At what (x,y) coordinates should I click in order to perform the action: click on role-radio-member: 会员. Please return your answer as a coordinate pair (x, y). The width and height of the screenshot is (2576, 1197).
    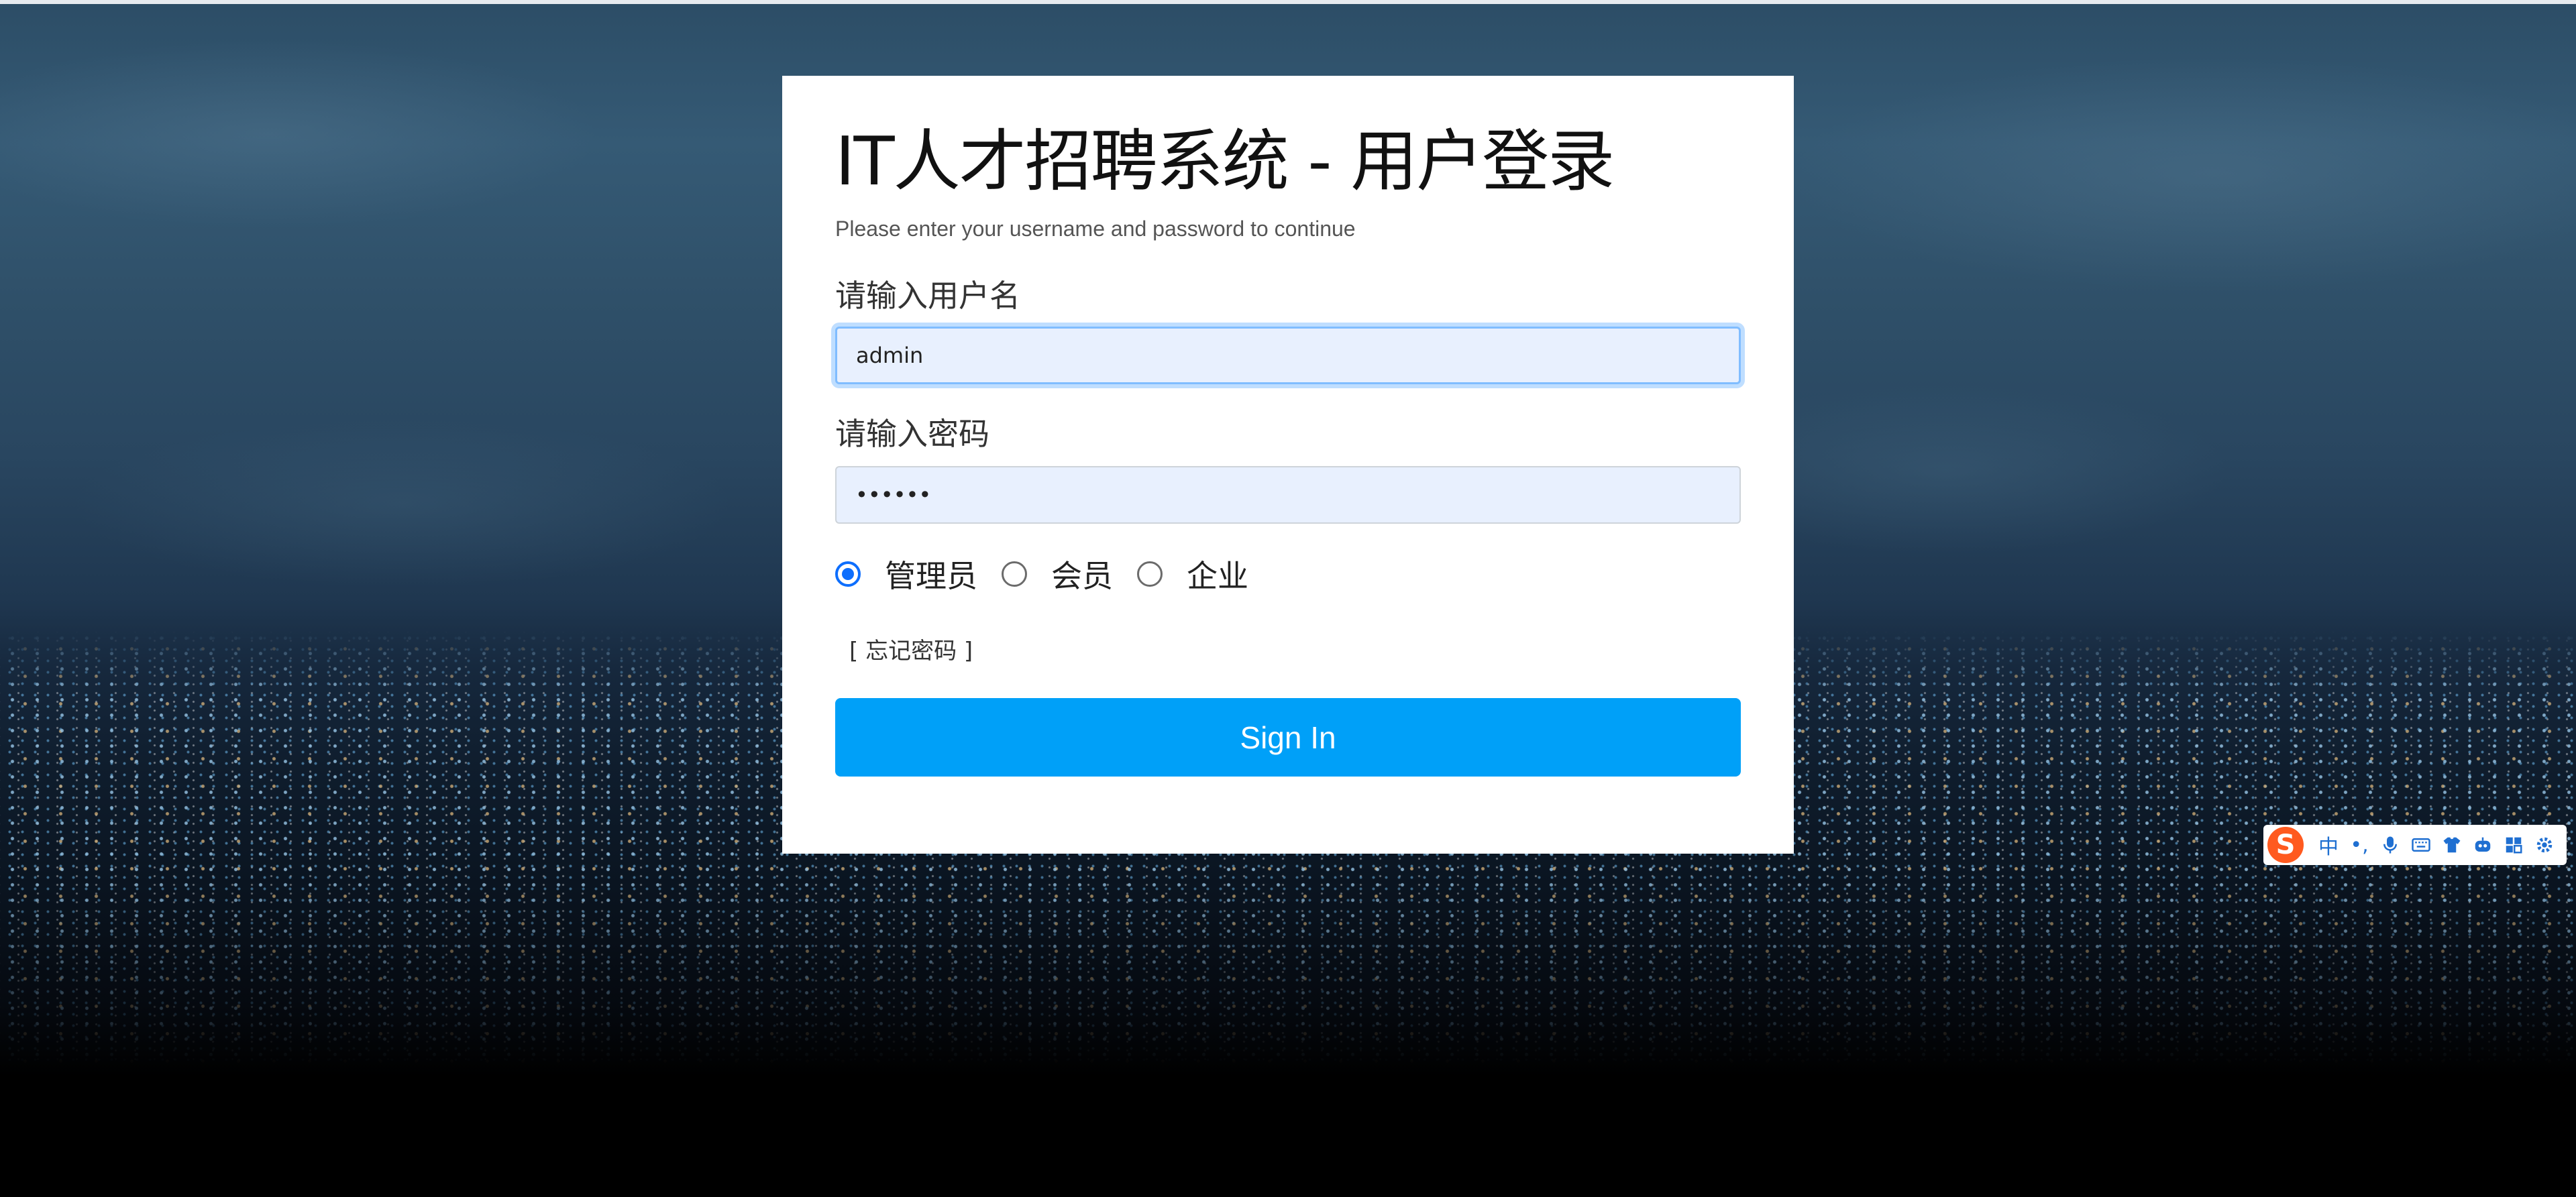
    Looking at the image, I should click on (1057, 574).